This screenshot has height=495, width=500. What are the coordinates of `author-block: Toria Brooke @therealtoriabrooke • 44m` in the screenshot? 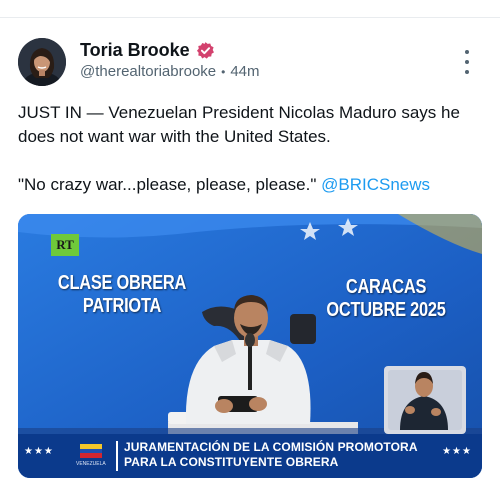 It's located at (170, 60).